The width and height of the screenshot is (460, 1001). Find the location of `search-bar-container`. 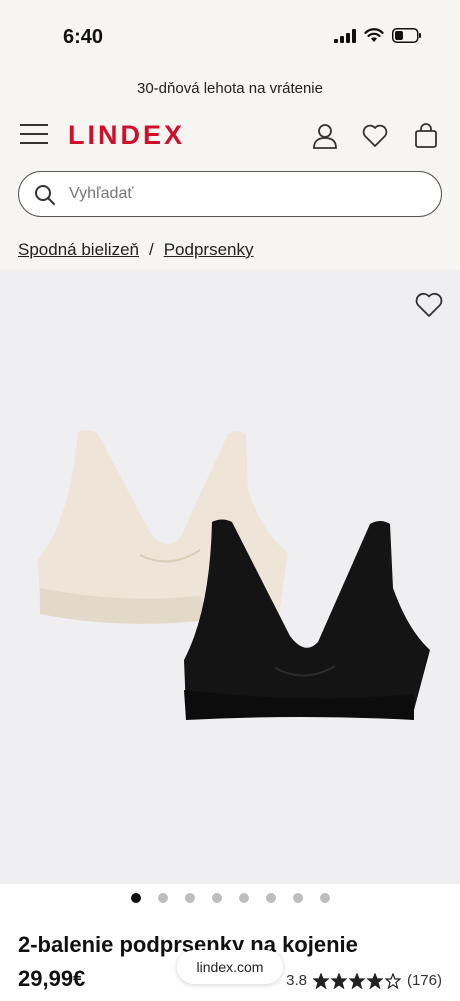

search-bar-container is located at coordinates (230, 195).